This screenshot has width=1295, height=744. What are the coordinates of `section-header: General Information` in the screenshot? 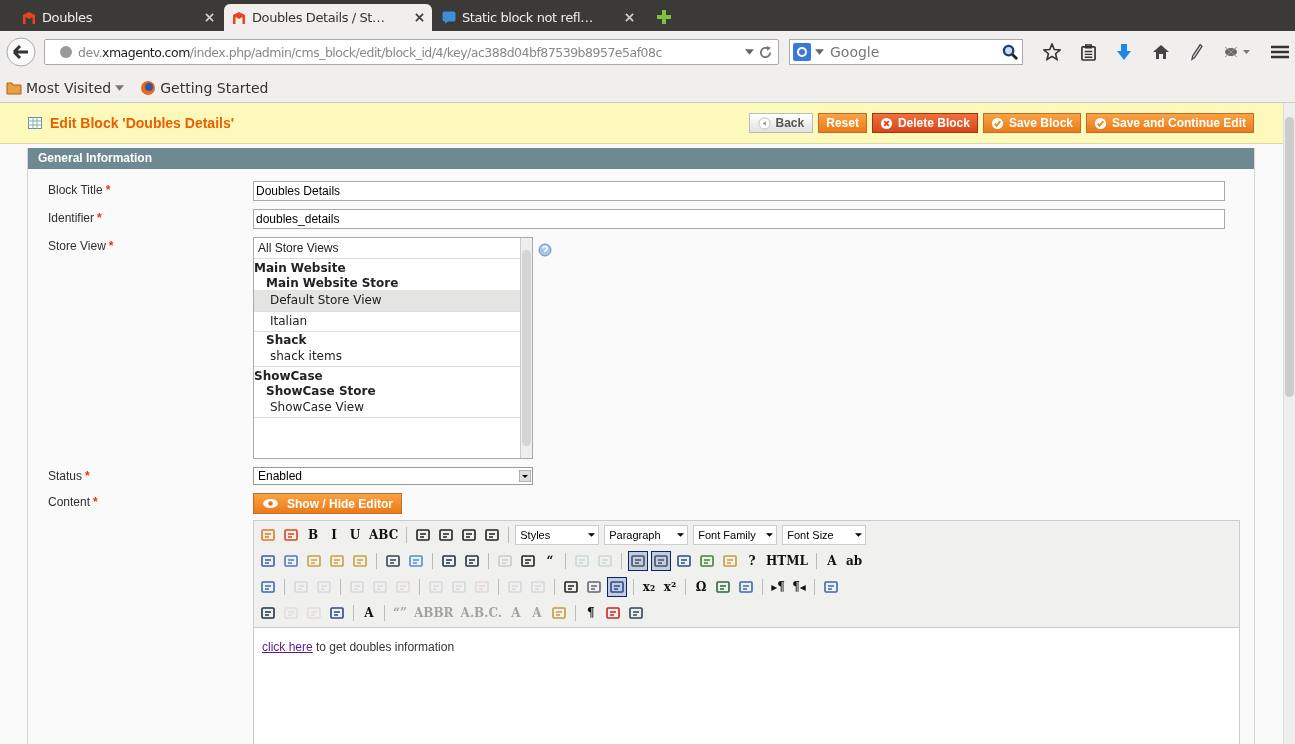 It's located at (641, 158).